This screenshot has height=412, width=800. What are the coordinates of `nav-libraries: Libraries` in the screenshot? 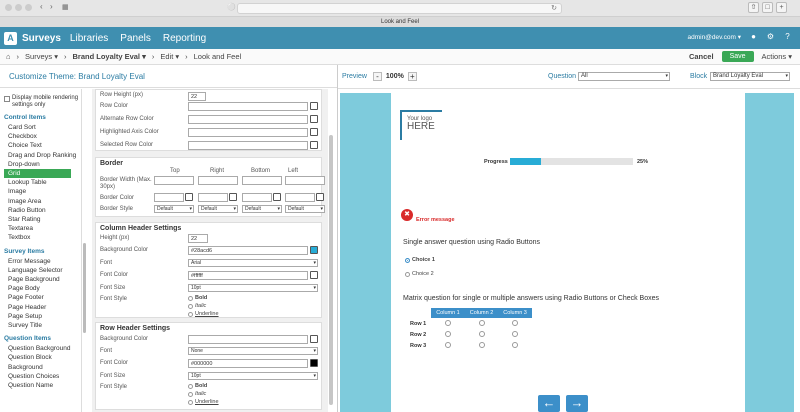 It's located at (89, 38).